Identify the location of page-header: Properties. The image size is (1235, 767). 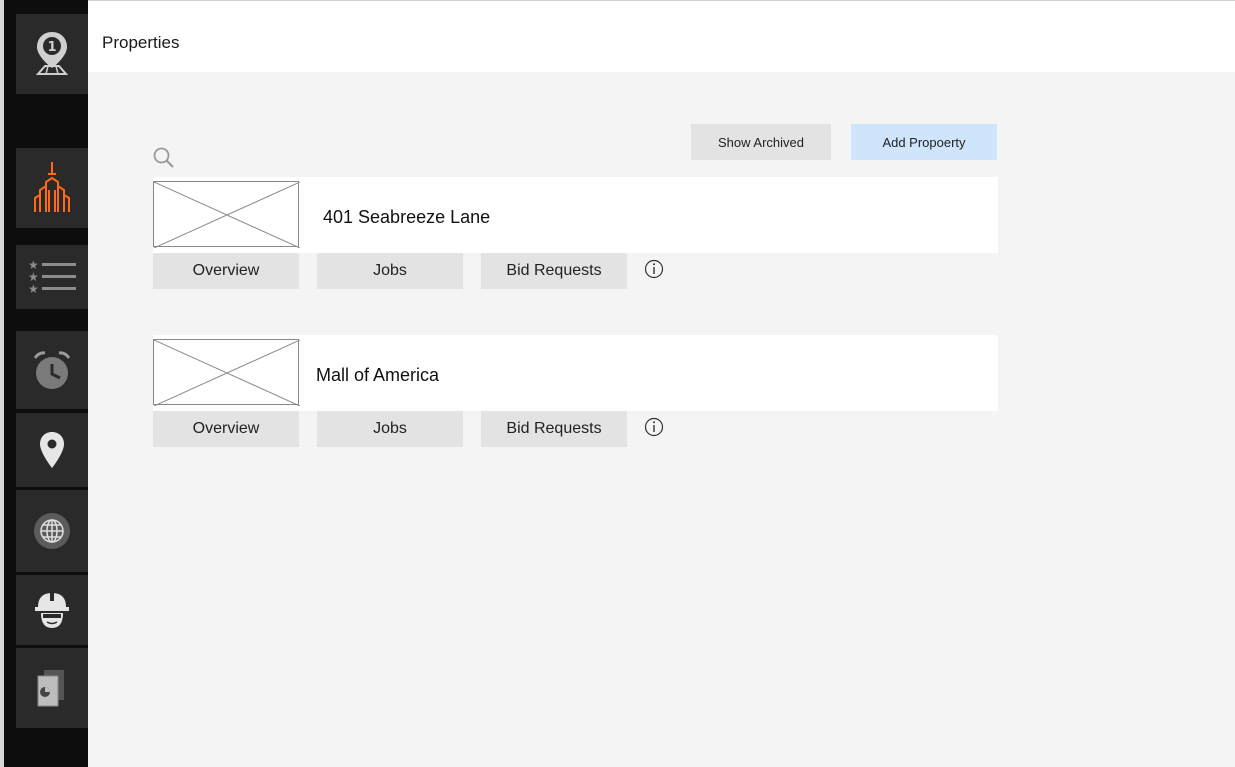
(661, 36).